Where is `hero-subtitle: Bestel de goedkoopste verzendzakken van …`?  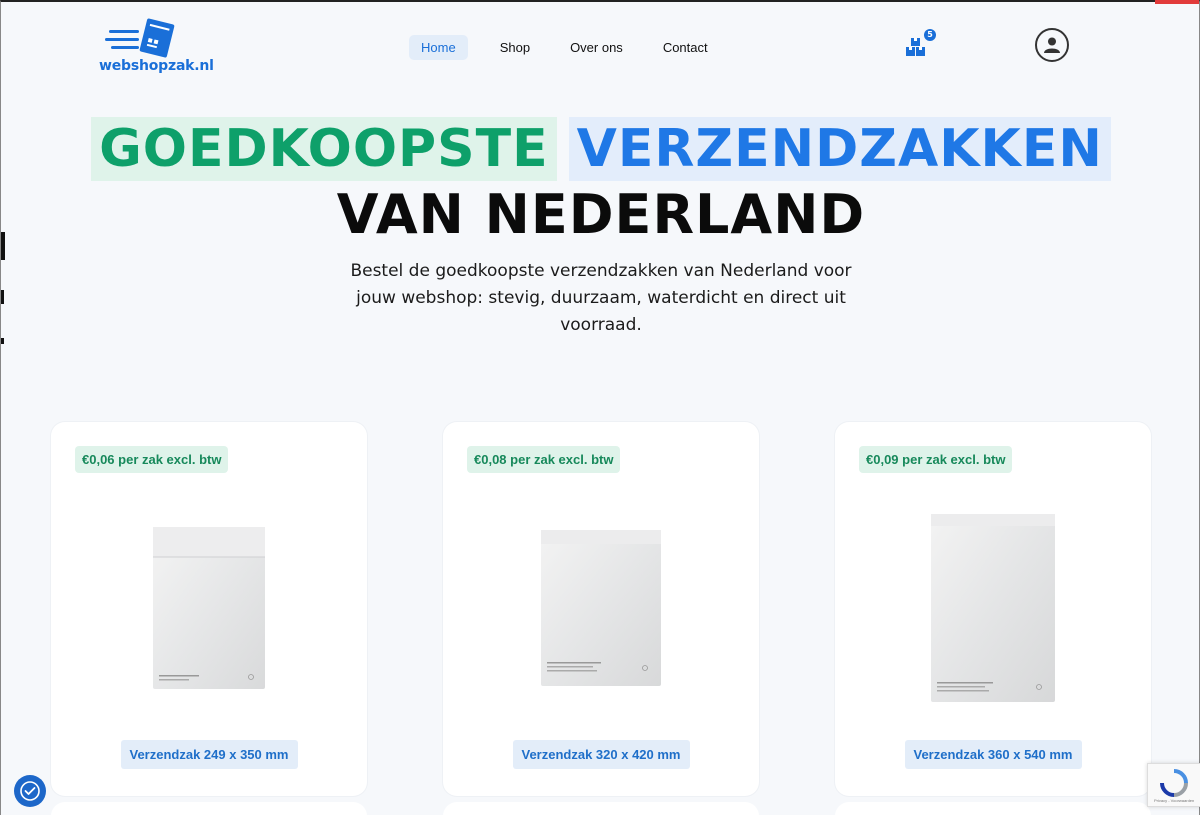 hero-subtitle: Bestel de goedkoopste verzendzakken van … is located at coordinates (601, 298).